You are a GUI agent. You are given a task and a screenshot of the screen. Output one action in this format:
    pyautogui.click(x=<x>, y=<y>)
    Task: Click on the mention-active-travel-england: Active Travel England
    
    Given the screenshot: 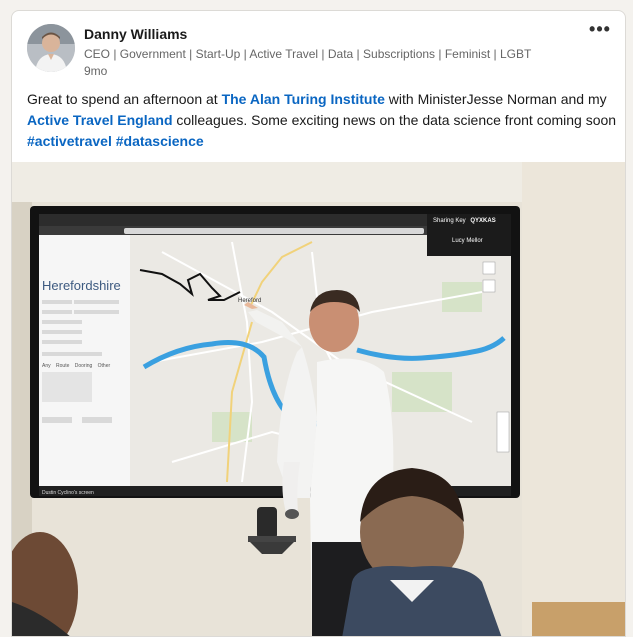 What is the action you would take?
    pyautogui.click(x=100, y=120)
    